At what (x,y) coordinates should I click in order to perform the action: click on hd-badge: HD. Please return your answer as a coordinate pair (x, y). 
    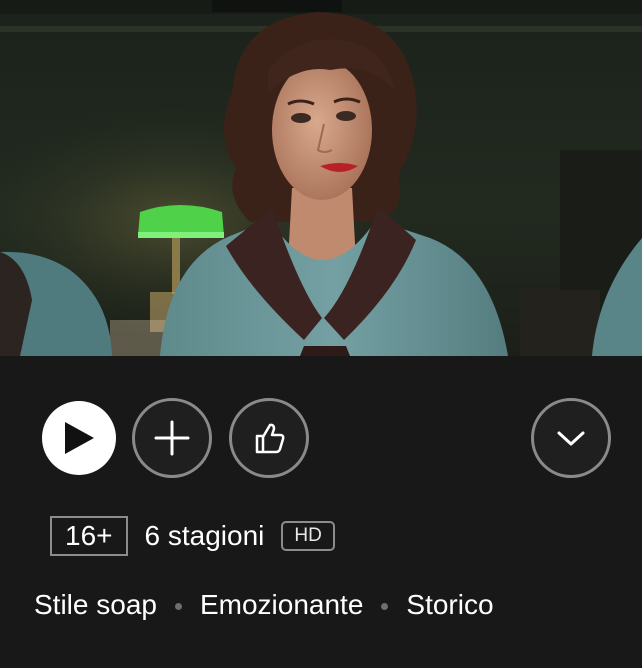
    Looking at the image, I should click on (308, 536).